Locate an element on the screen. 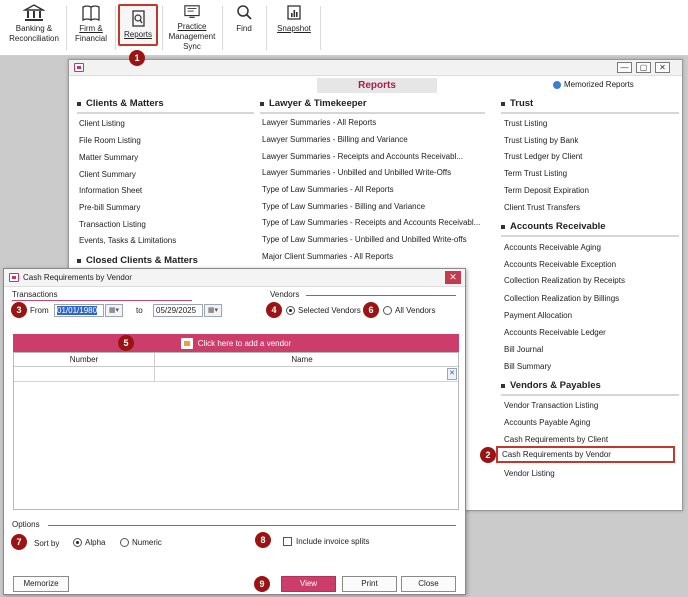  report-client-trust-transfers: Client Trust Transfers is located at coordinates (542, 207).